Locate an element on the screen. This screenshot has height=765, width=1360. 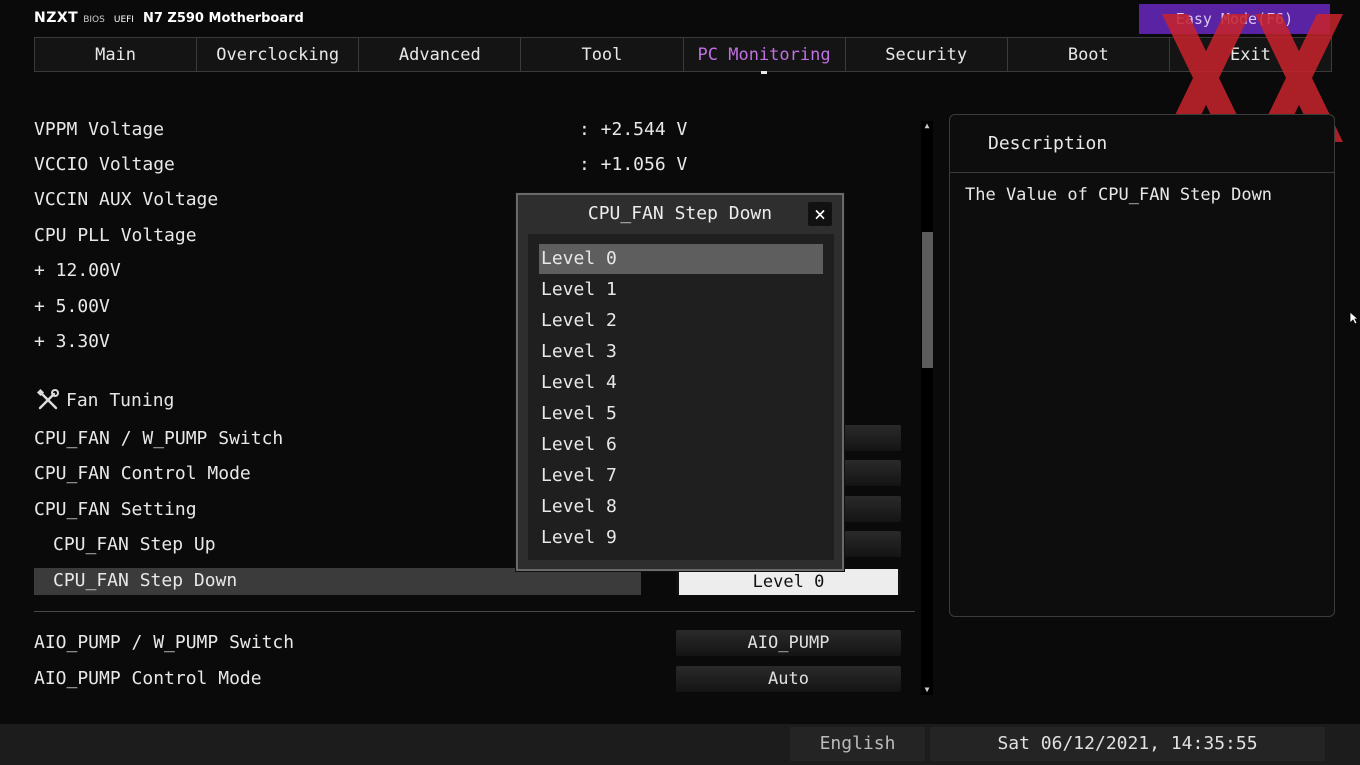
vppm-voltage-label: VPPM Voltage is located at coordinates (99, 129).